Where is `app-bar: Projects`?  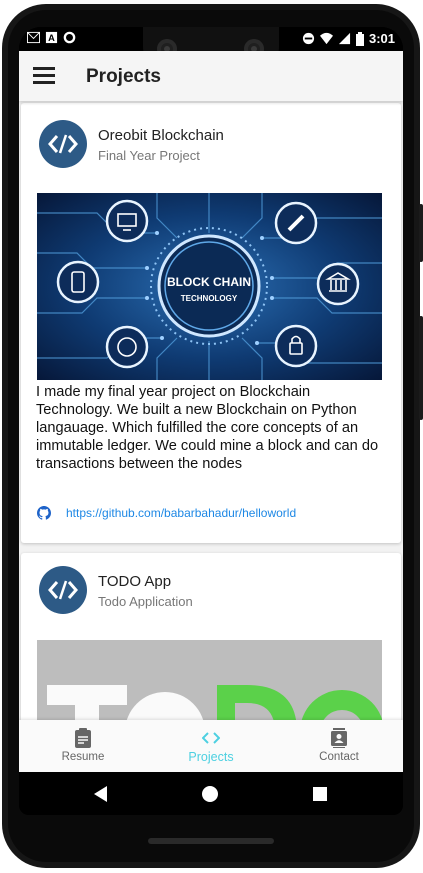
app-bar: Projects is located at coordinates (211, 76).